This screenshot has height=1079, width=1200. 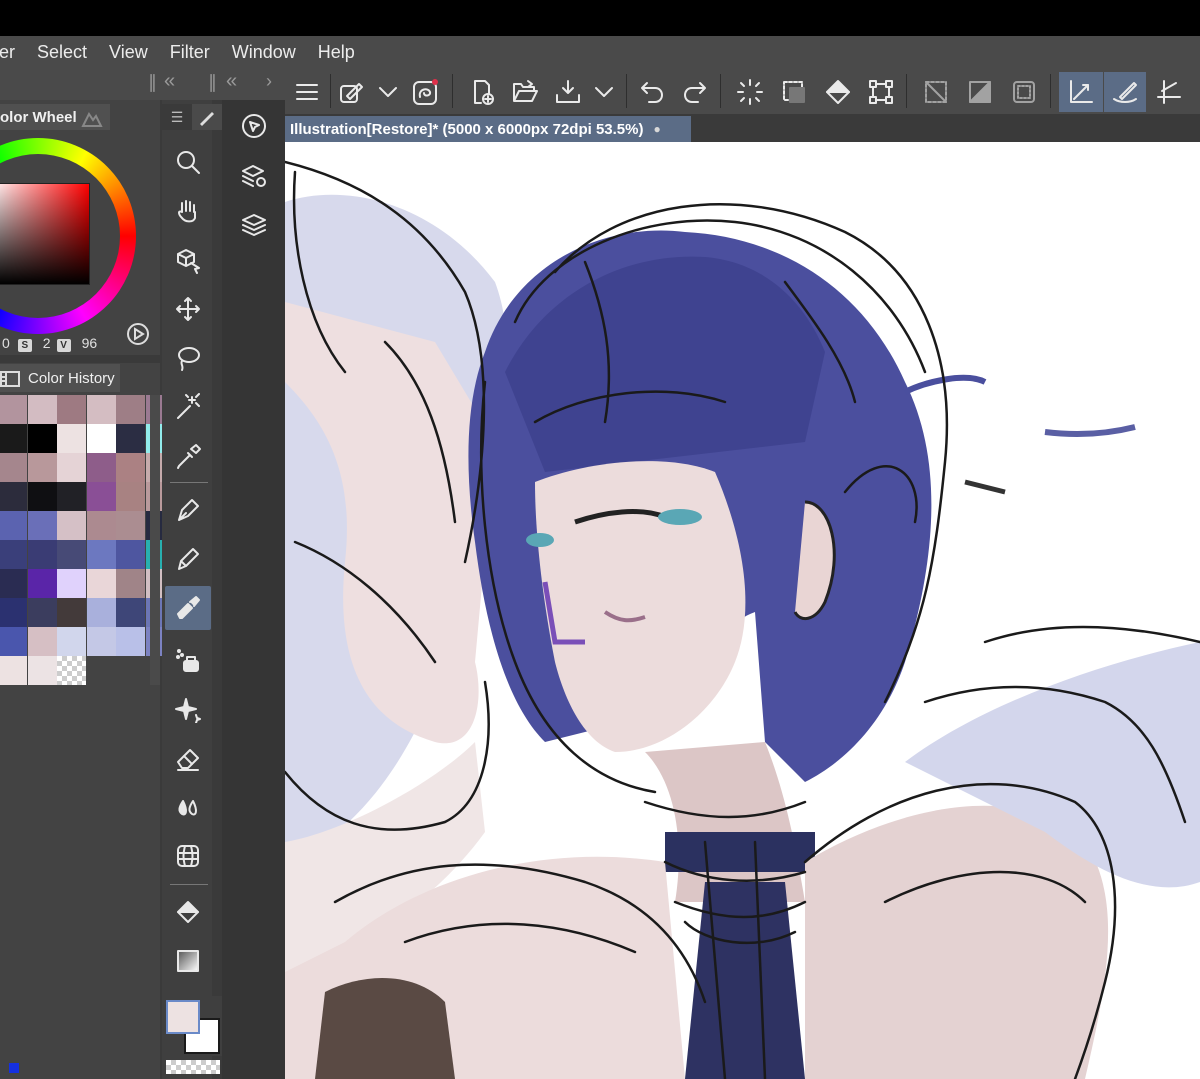 I want to click on clear-button, so click(x=750, y=92).